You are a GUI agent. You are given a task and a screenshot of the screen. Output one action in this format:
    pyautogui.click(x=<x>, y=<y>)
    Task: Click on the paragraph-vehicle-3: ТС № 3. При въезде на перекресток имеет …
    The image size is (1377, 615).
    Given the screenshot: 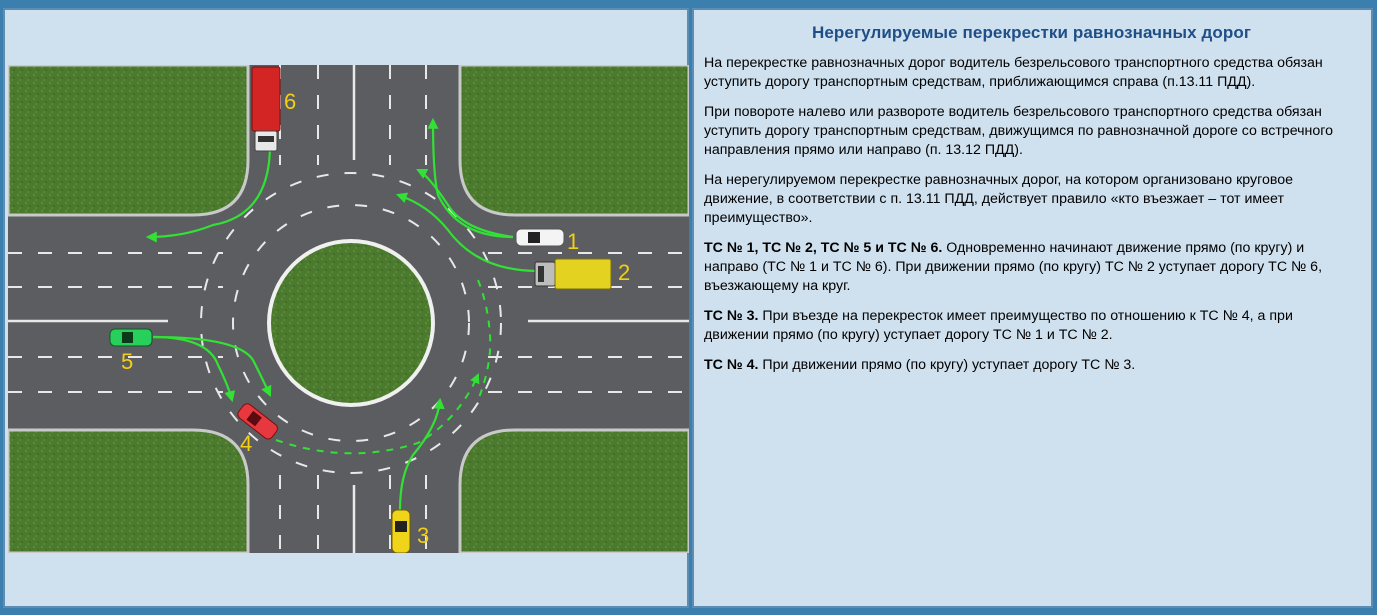 What is the action you would take?
    pyautogui.click(x=998, y=325)
    